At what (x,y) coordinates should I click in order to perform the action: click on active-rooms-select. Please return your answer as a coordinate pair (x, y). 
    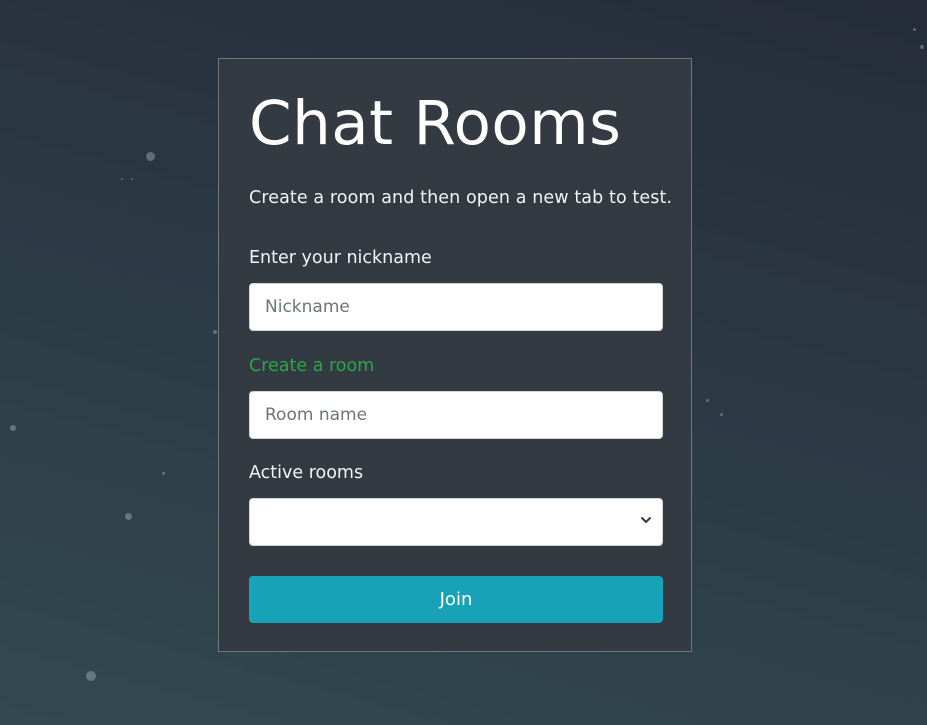
    Looking at the image, I should click on (456, 522).